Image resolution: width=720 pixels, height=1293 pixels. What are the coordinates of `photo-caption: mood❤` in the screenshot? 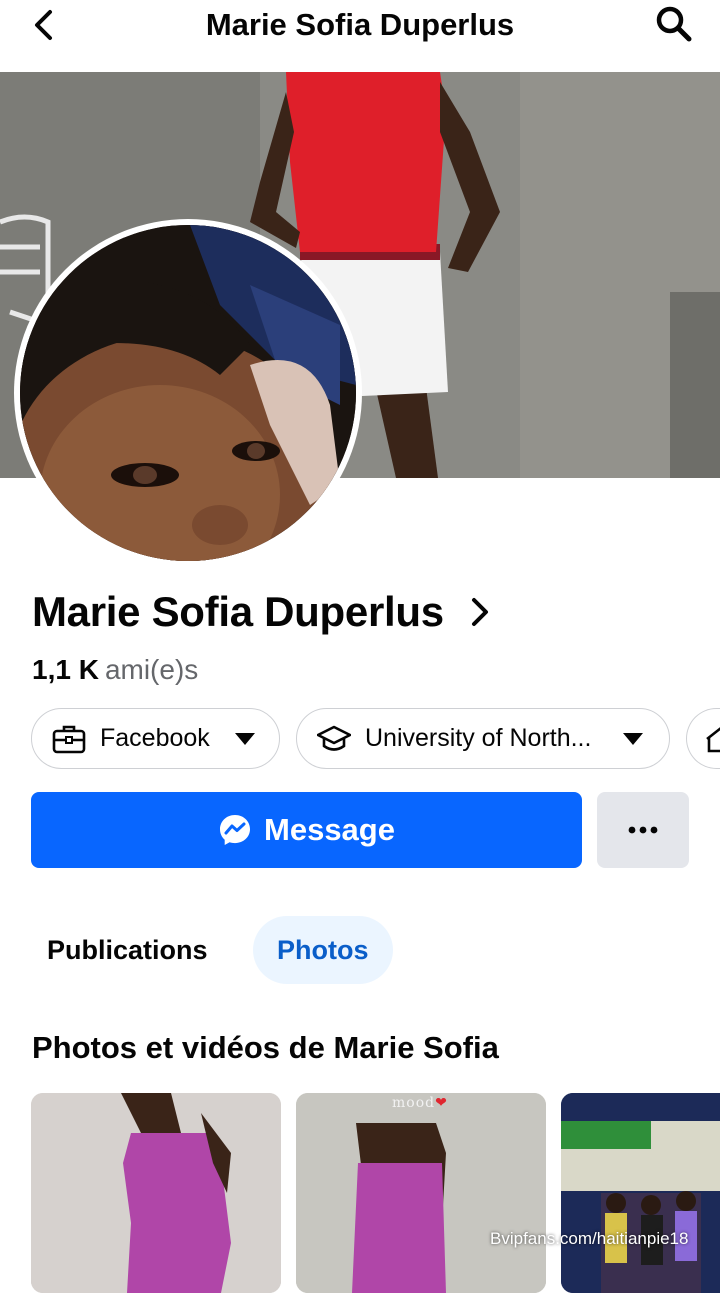 It's located at (420, 1103).